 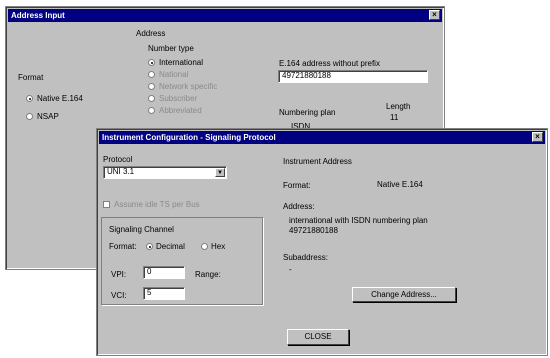 What do you see at coordinates (208, 274) in the screenshot?
I see `range-label: Range:` at bounding box center [208, 274].